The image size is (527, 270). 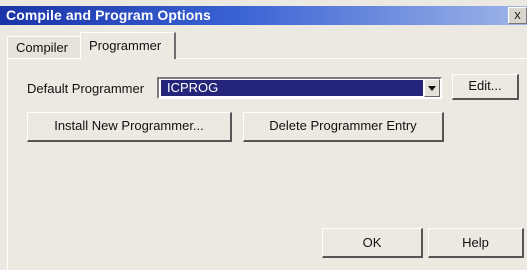 I want to click on tab-programmer: Programmer, so click(x=128, y=45).